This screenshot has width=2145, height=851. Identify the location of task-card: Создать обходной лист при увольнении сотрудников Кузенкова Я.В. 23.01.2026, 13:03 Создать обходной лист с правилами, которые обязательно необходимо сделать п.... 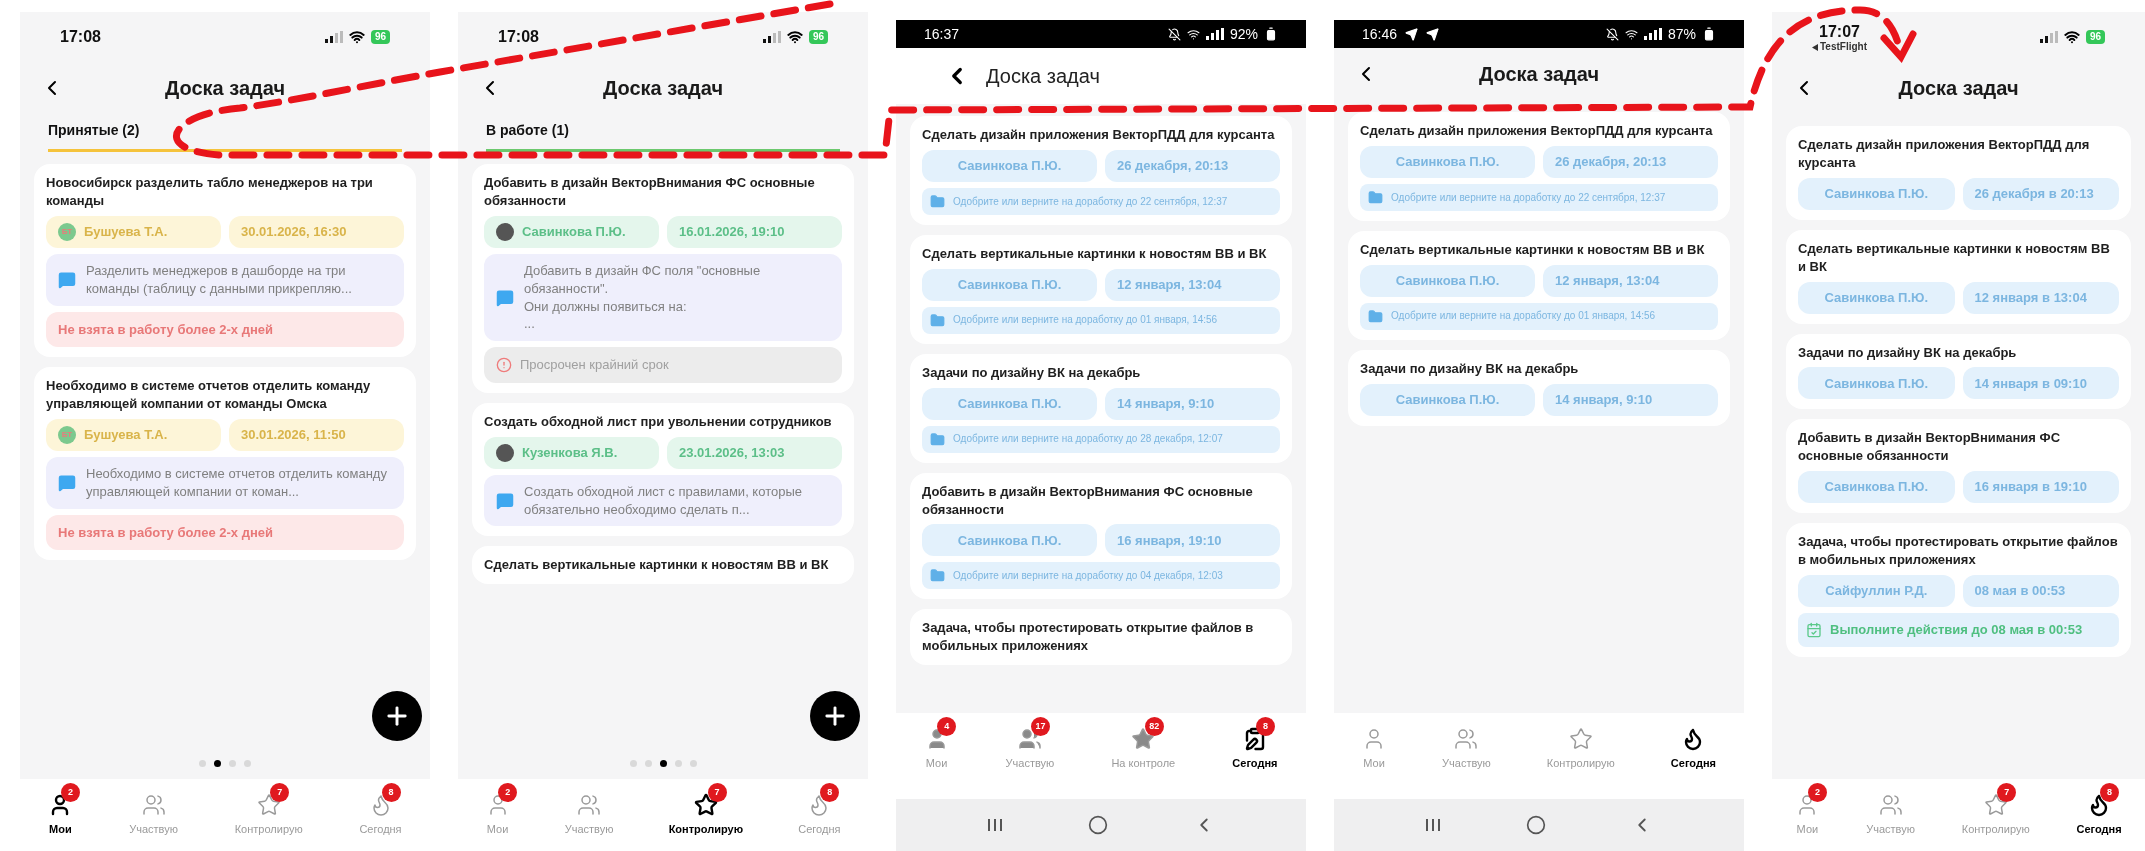
(663, 469).